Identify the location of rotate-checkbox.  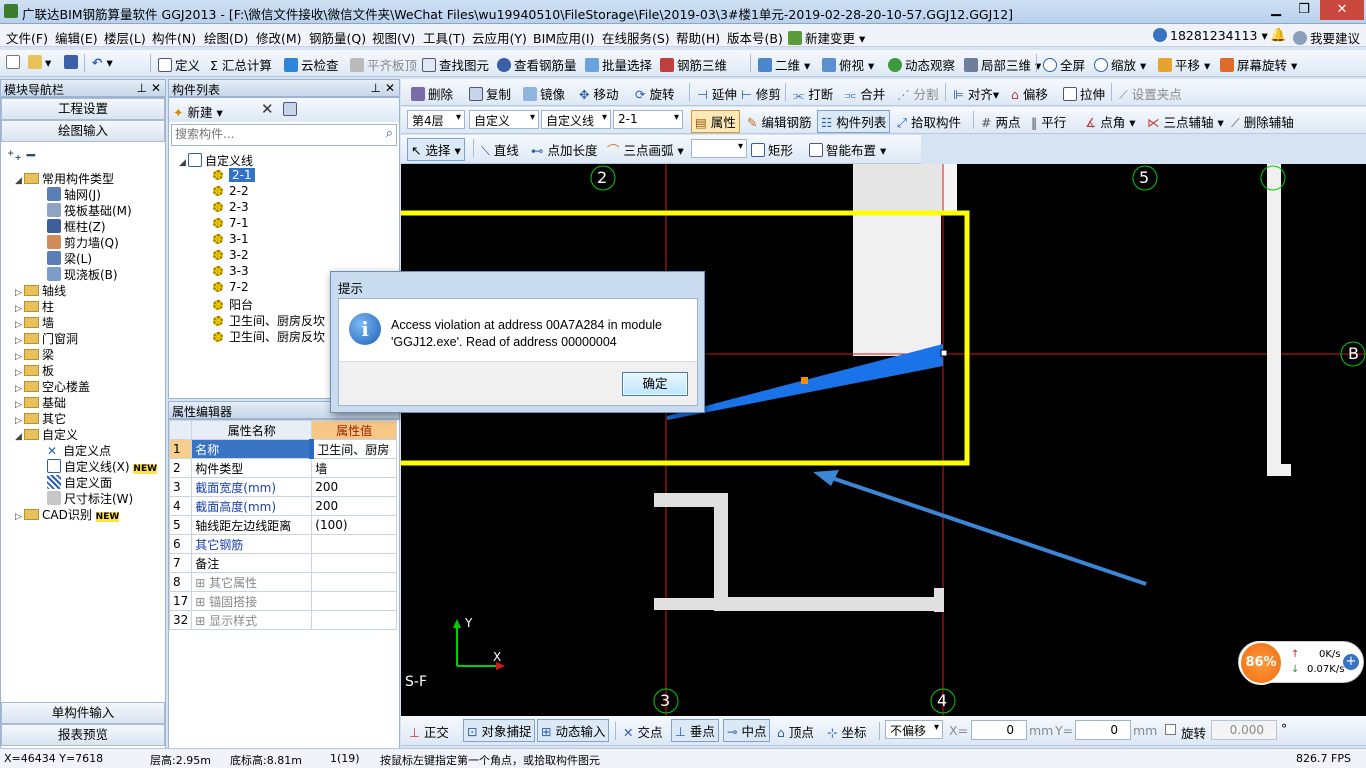
(1170, 729).